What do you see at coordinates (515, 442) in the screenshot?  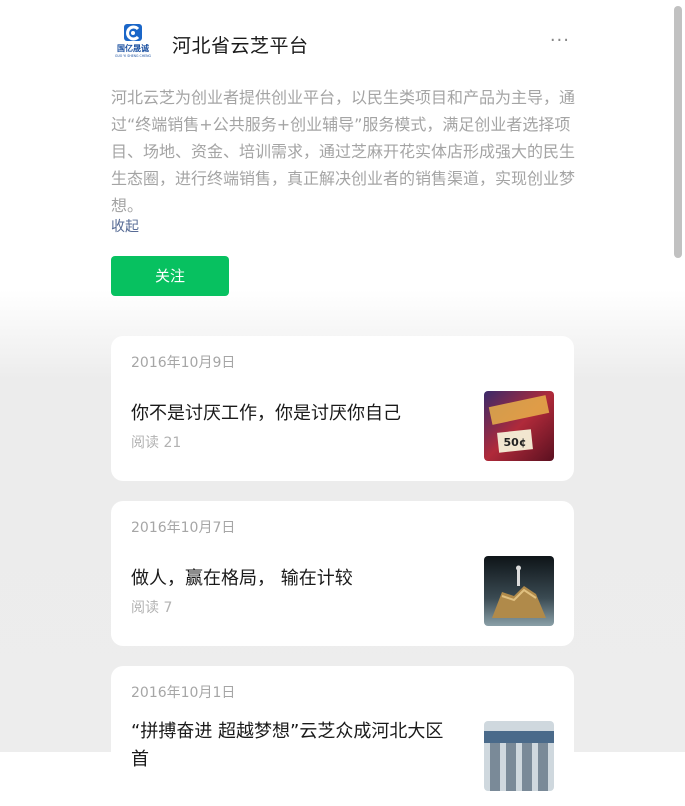 I see `svg-text: 50¢` at bounding box center [515, 442].